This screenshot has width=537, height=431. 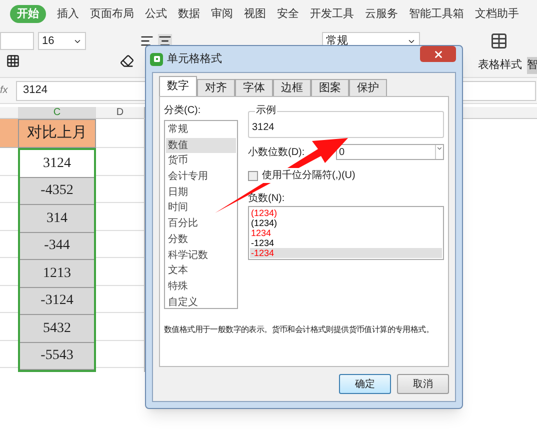 I want to click on table-cell: 314, so click(x=57, y=218).